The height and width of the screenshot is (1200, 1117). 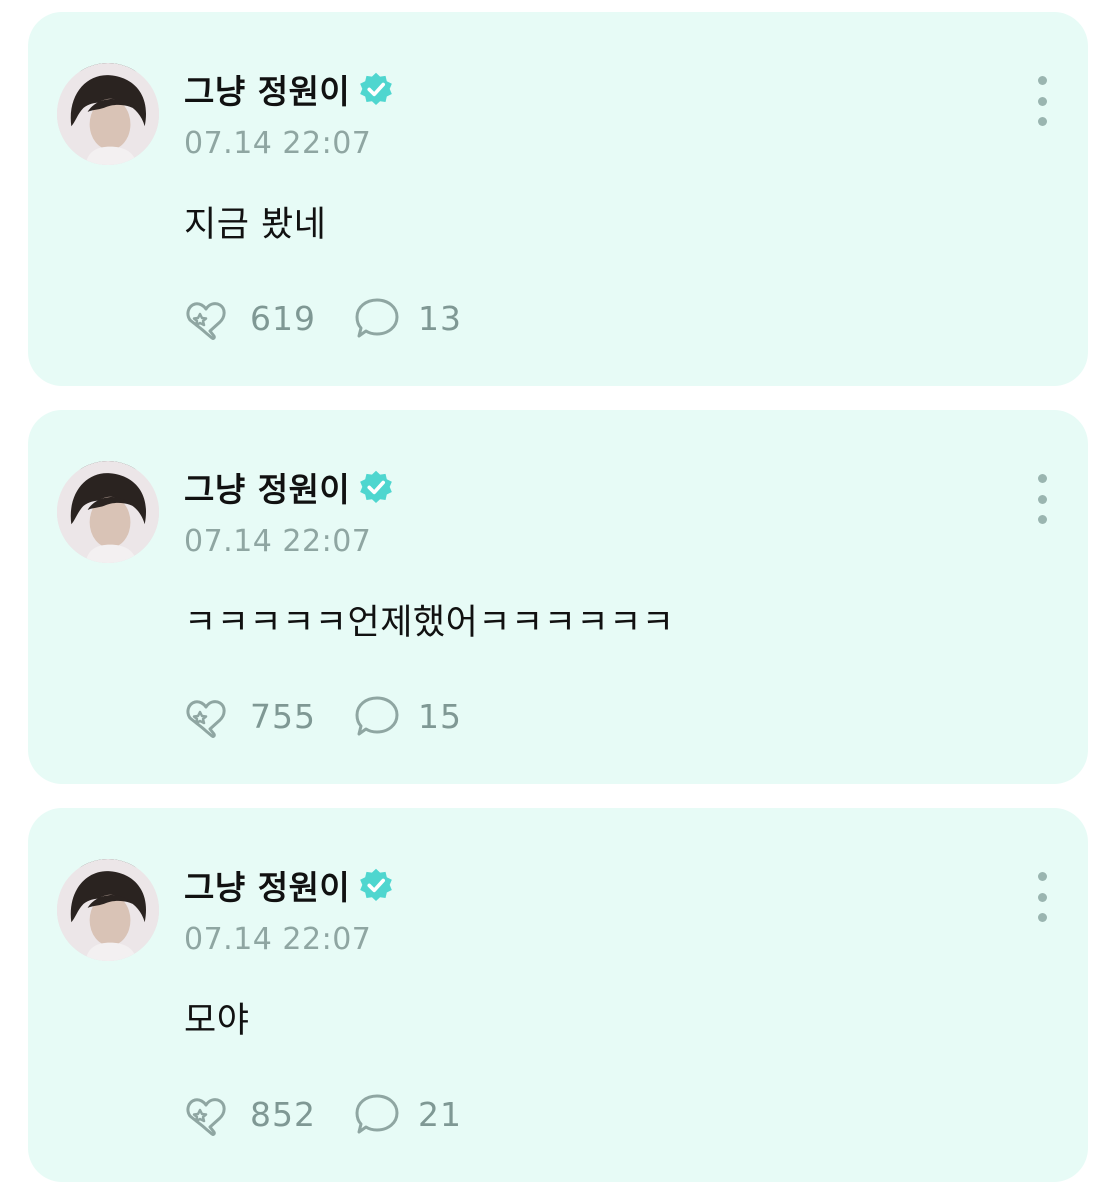 What do you see at coordinates (283, 318) in the screenshot?
I see `like-count: 619` at bounding box center [283, 318].